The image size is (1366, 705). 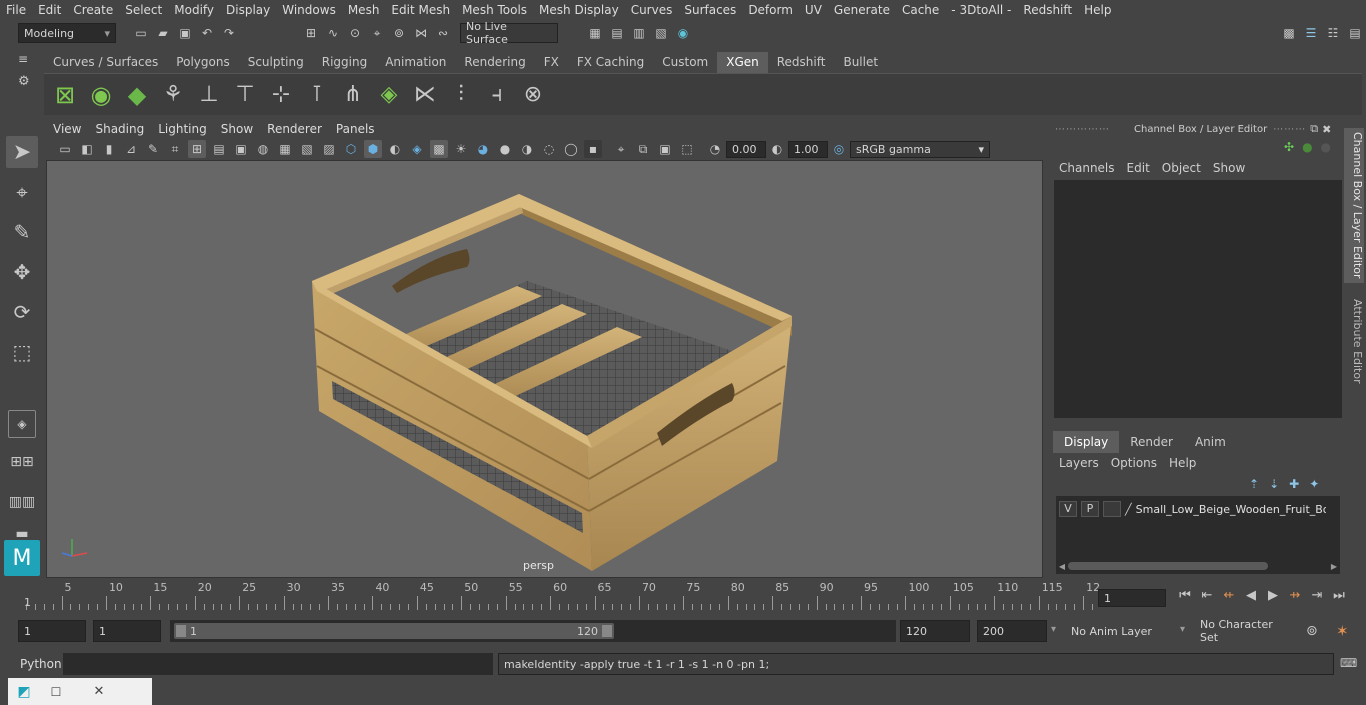 What do you see at coordinates (710, 10) in the screenshot?
I see `menu-surfaces: Surfaces` at bounding box center [710, 10].